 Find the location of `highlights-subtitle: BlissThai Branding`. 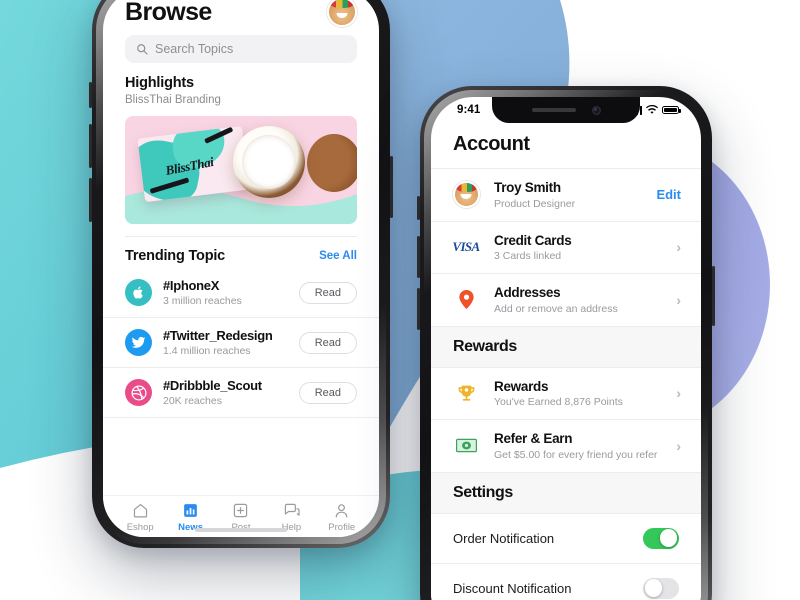

highlights-subtitle: BlissThai Branding is located at coordinates (173, 100).